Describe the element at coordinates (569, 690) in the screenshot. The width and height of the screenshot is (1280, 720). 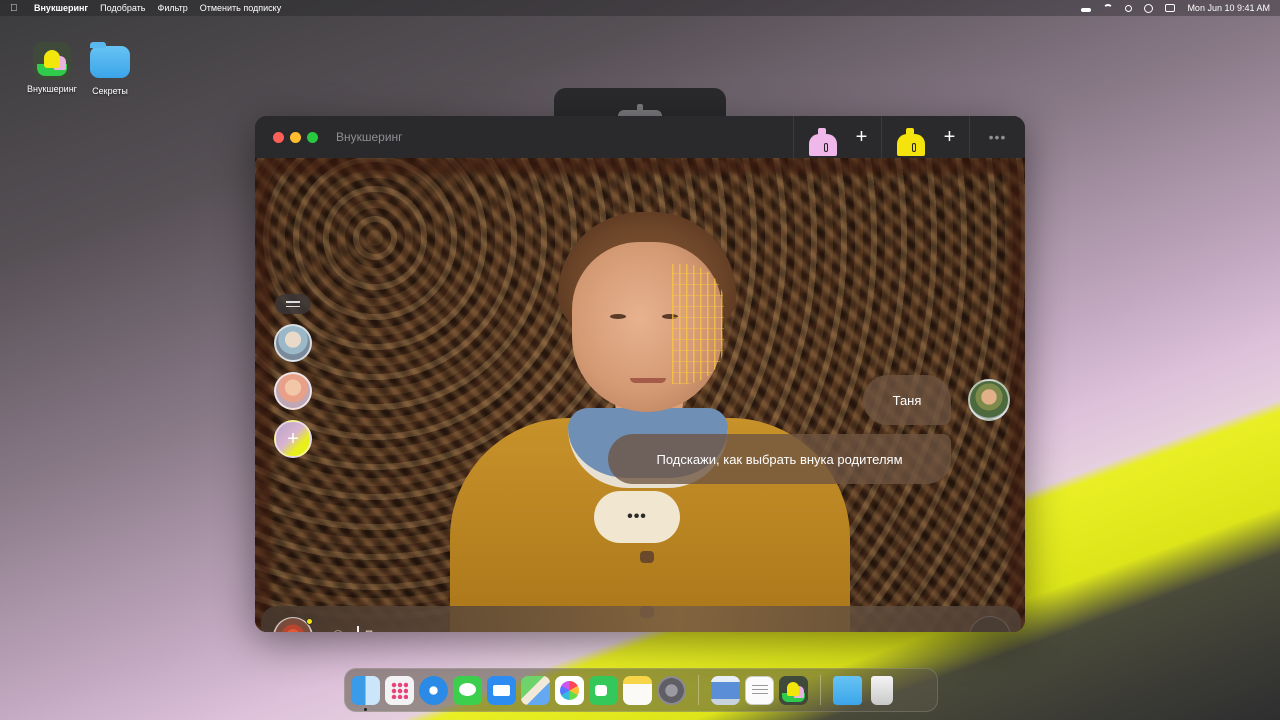
I see `photos-icon` at that location.